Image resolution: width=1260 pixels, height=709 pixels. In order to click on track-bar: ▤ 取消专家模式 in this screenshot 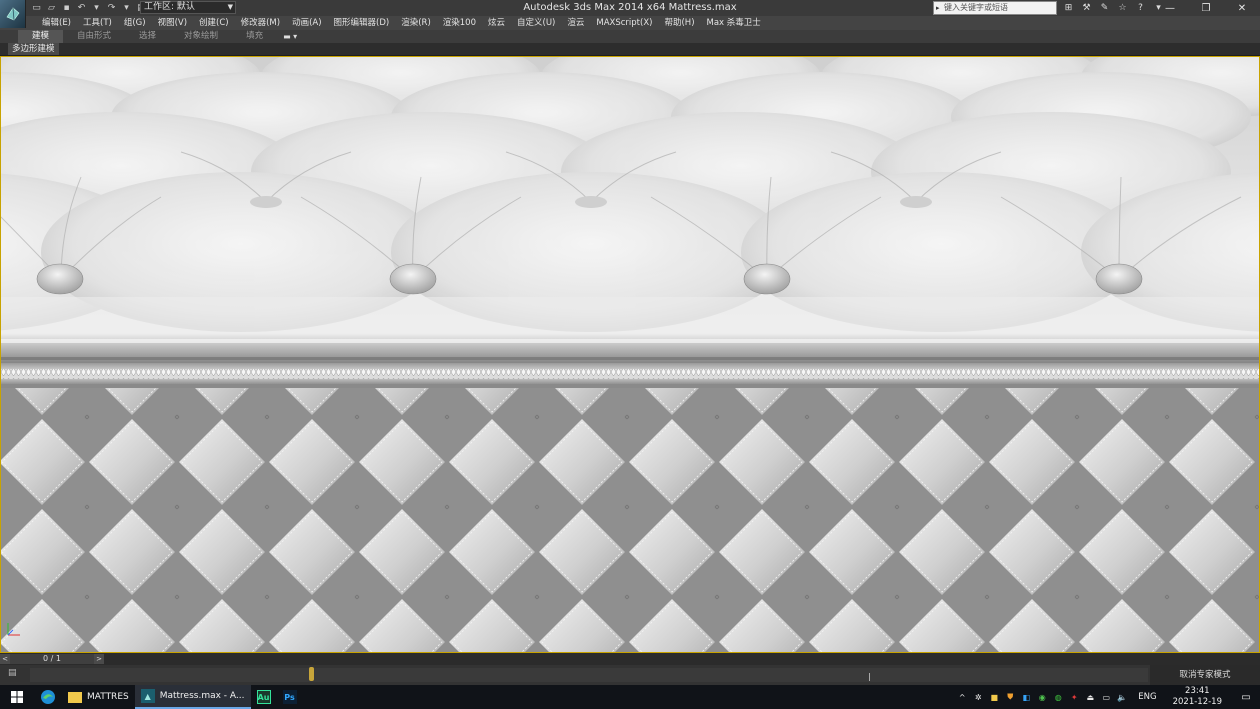, I will do `click(630, 675)`.